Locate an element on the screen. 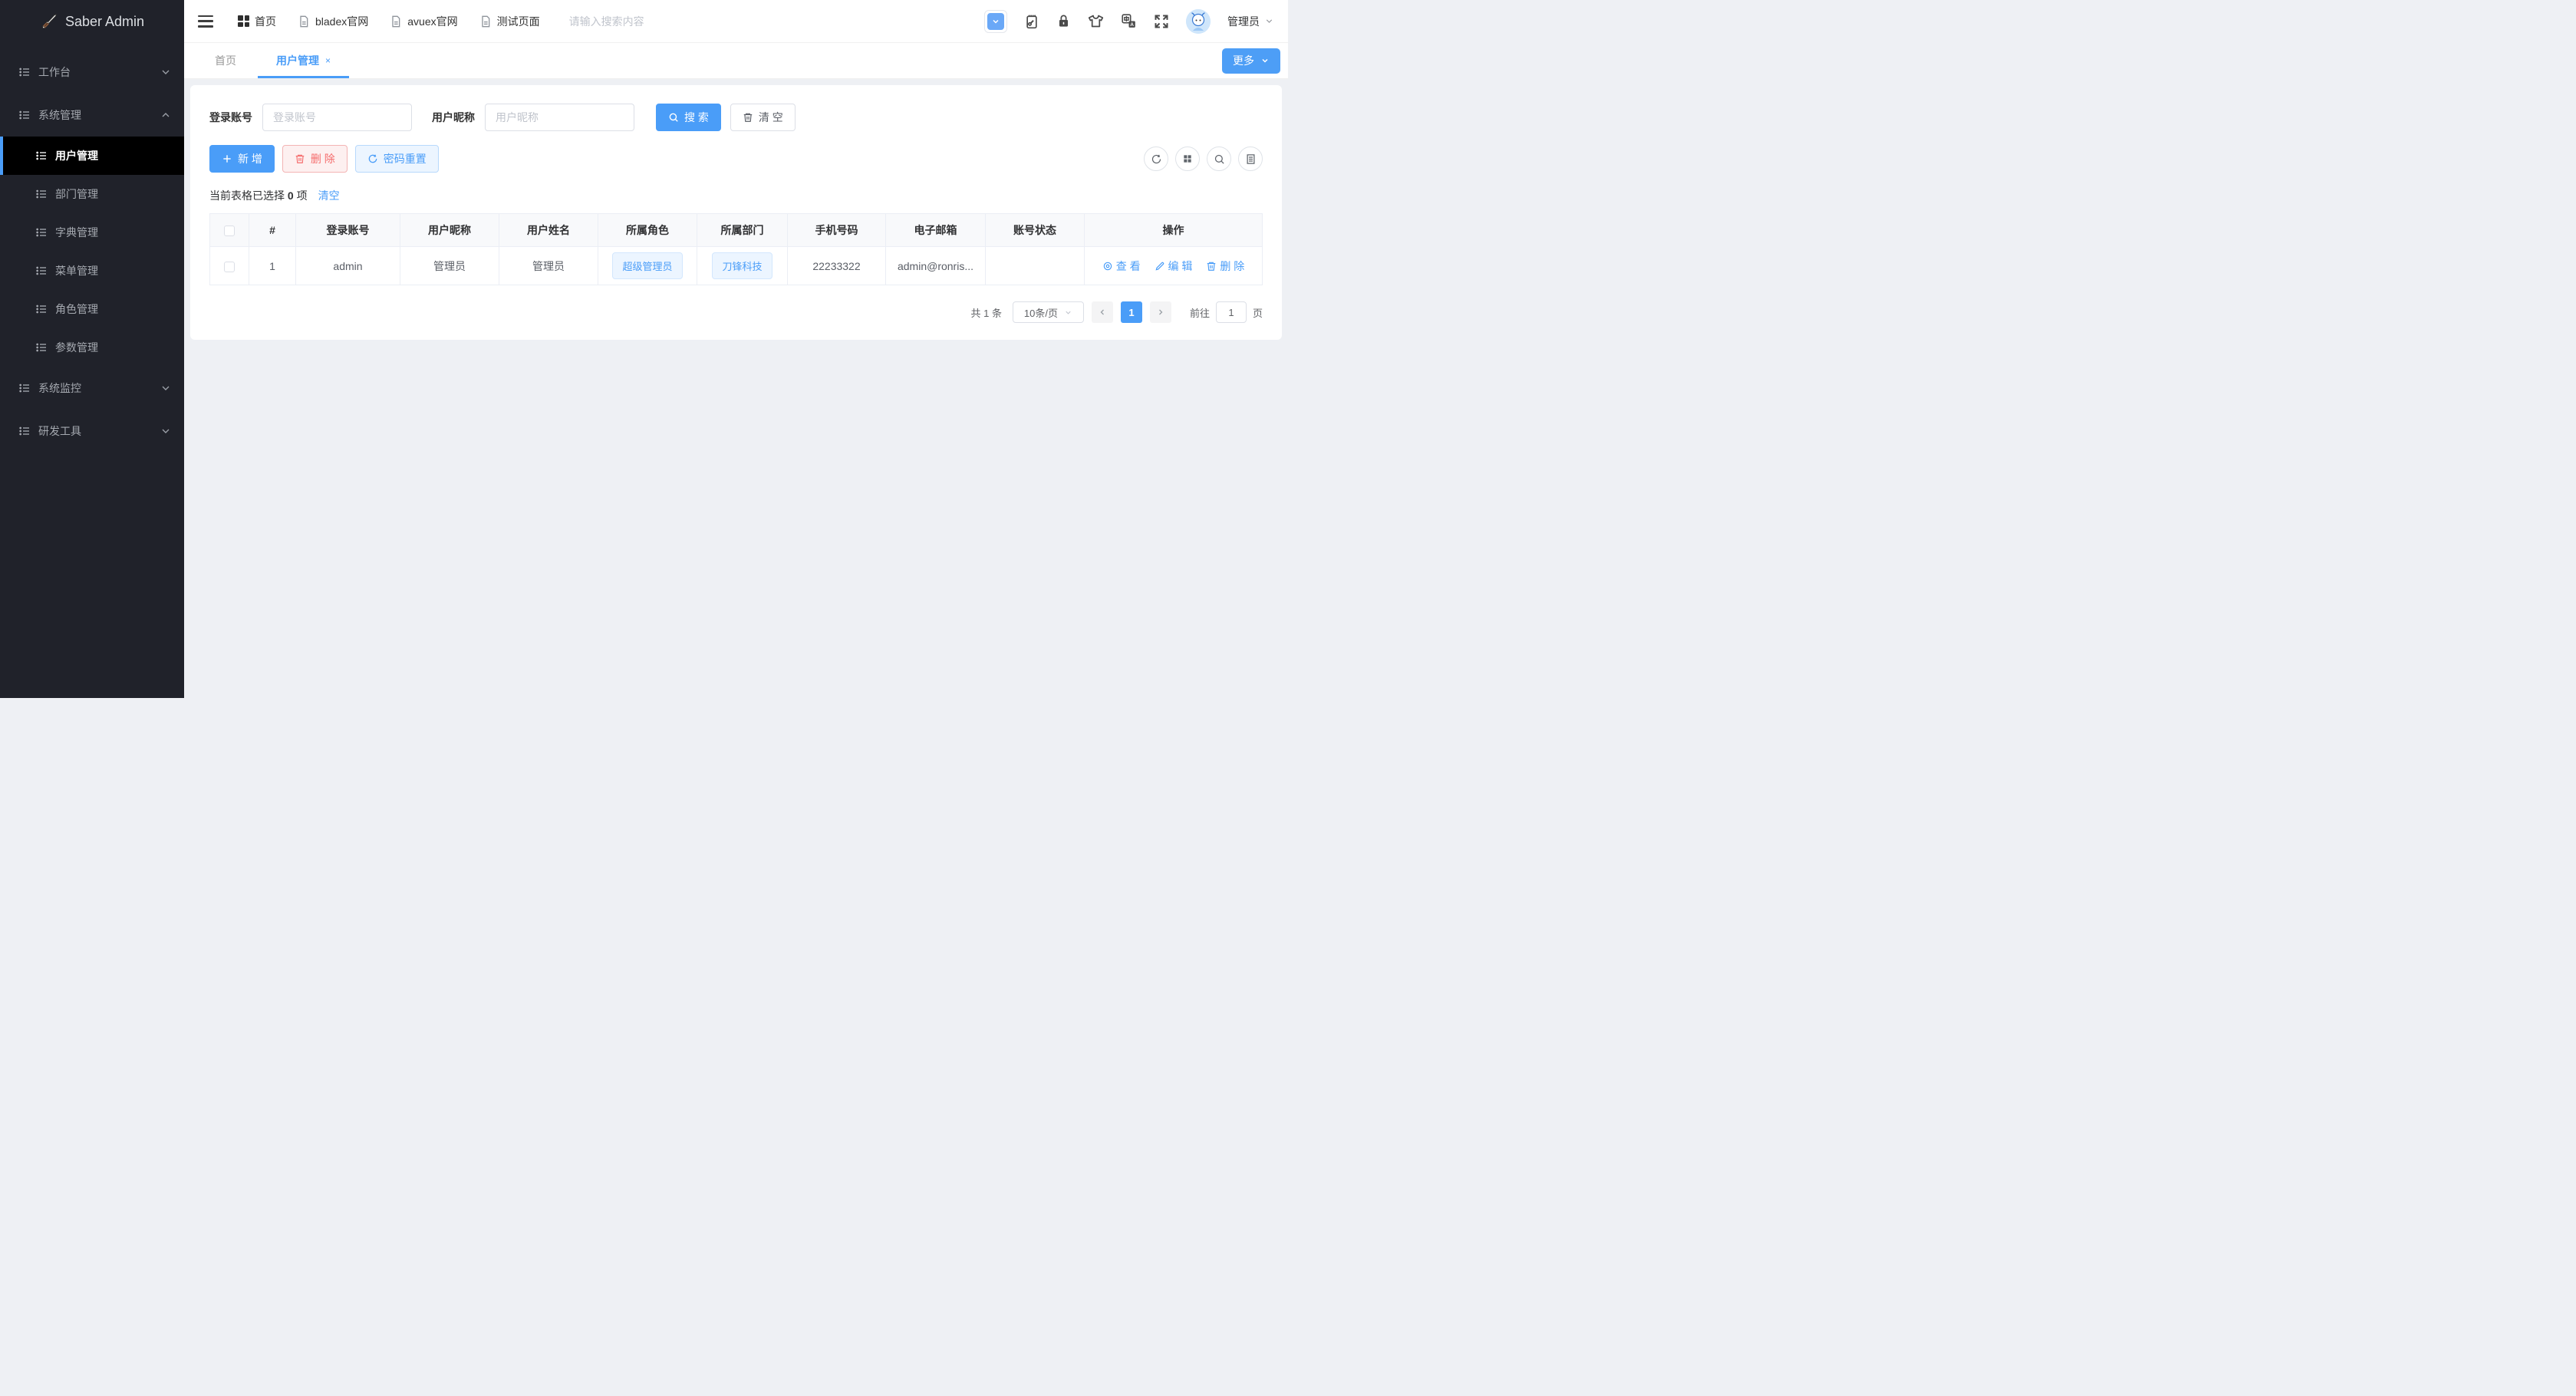 The image size is (2576, 1396). lock-icon is located at coordinates (1063, 21).